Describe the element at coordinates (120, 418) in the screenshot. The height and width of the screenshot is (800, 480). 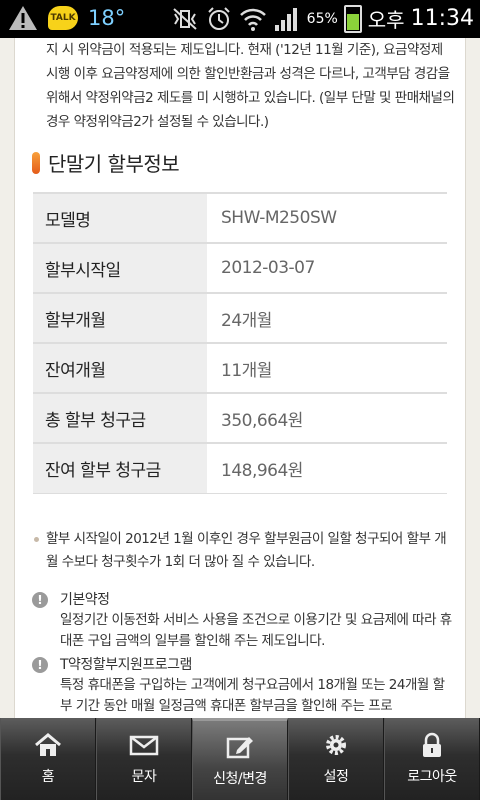
I see `row-label: 총 할부 청구금` at that location.